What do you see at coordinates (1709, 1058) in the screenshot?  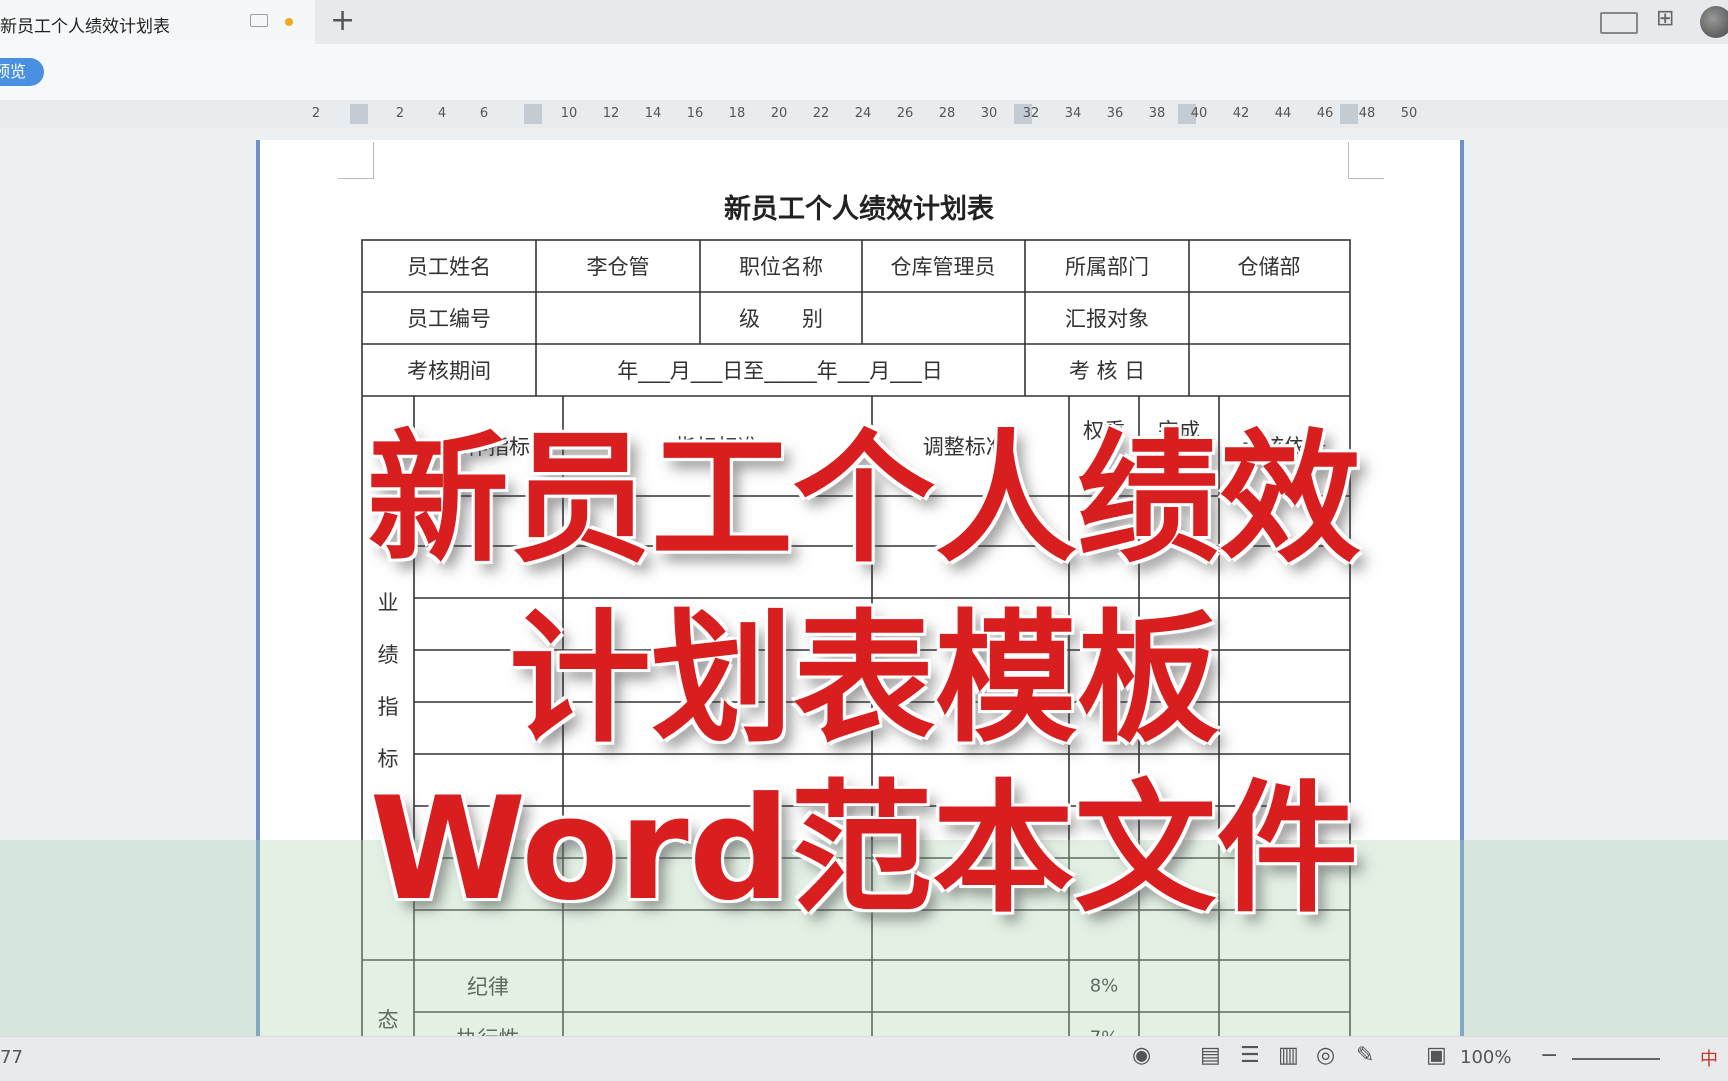 I see `ime-indicator: 中` at bounding box center [1709, 1058].